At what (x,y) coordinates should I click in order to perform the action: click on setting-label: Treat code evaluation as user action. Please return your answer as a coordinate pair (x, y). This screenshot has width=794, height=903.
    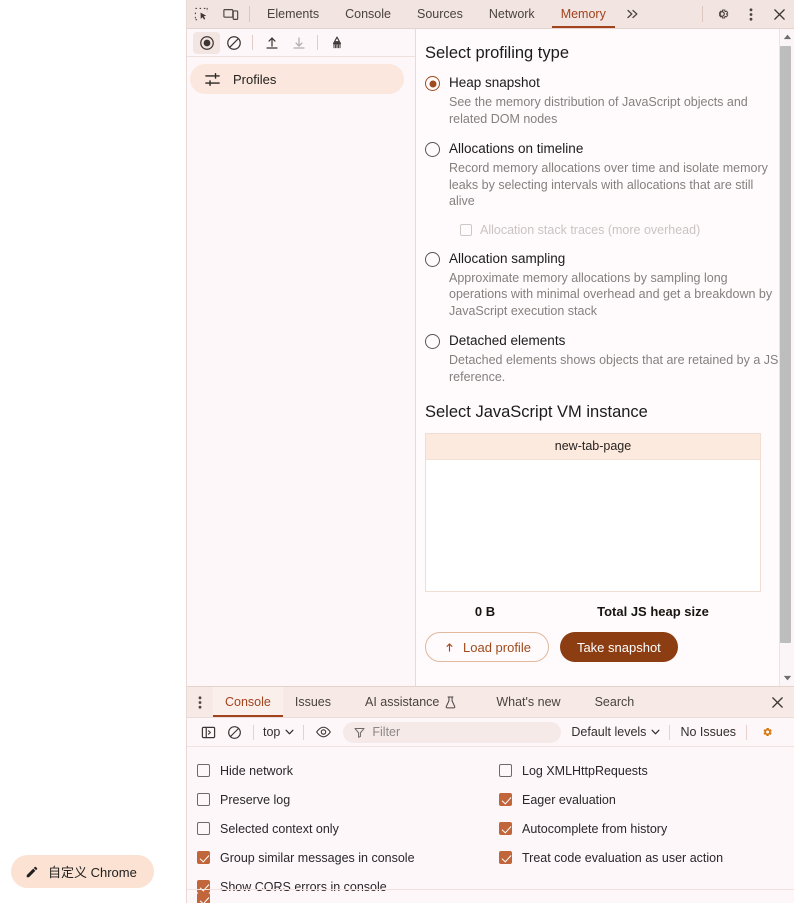
    Looking at the image, I should click on (623, 857).